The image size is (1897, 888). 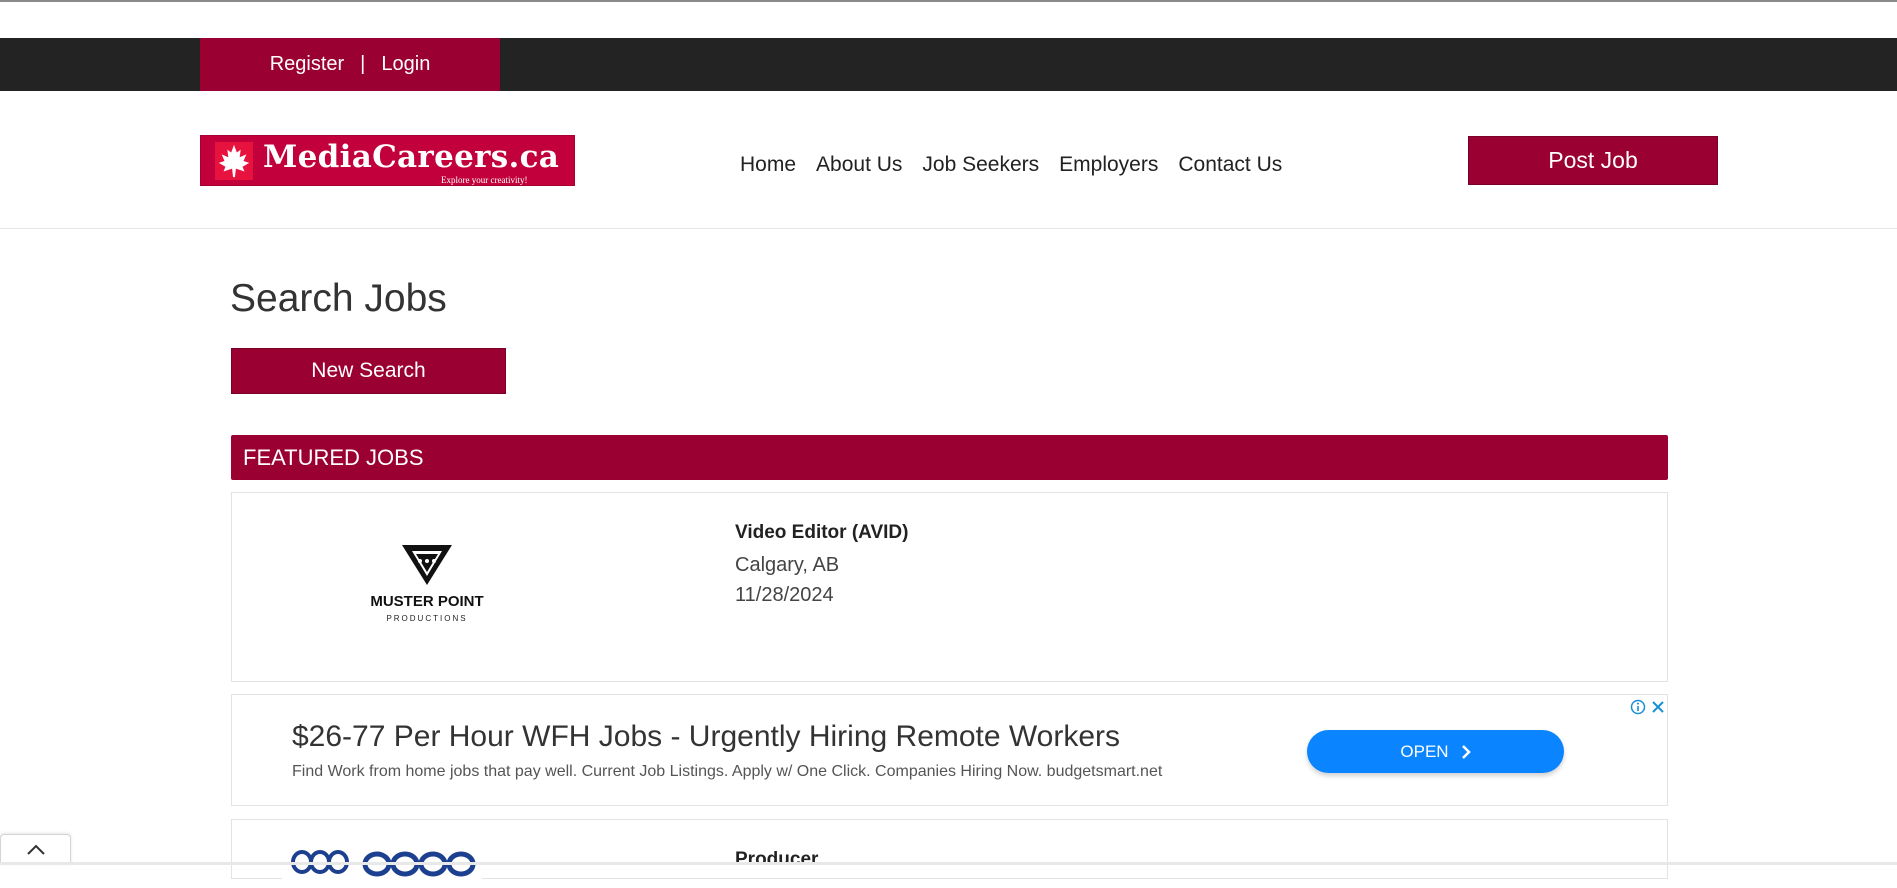 I want to click on nav-about-us: About Us, so click(x=859, y=165).